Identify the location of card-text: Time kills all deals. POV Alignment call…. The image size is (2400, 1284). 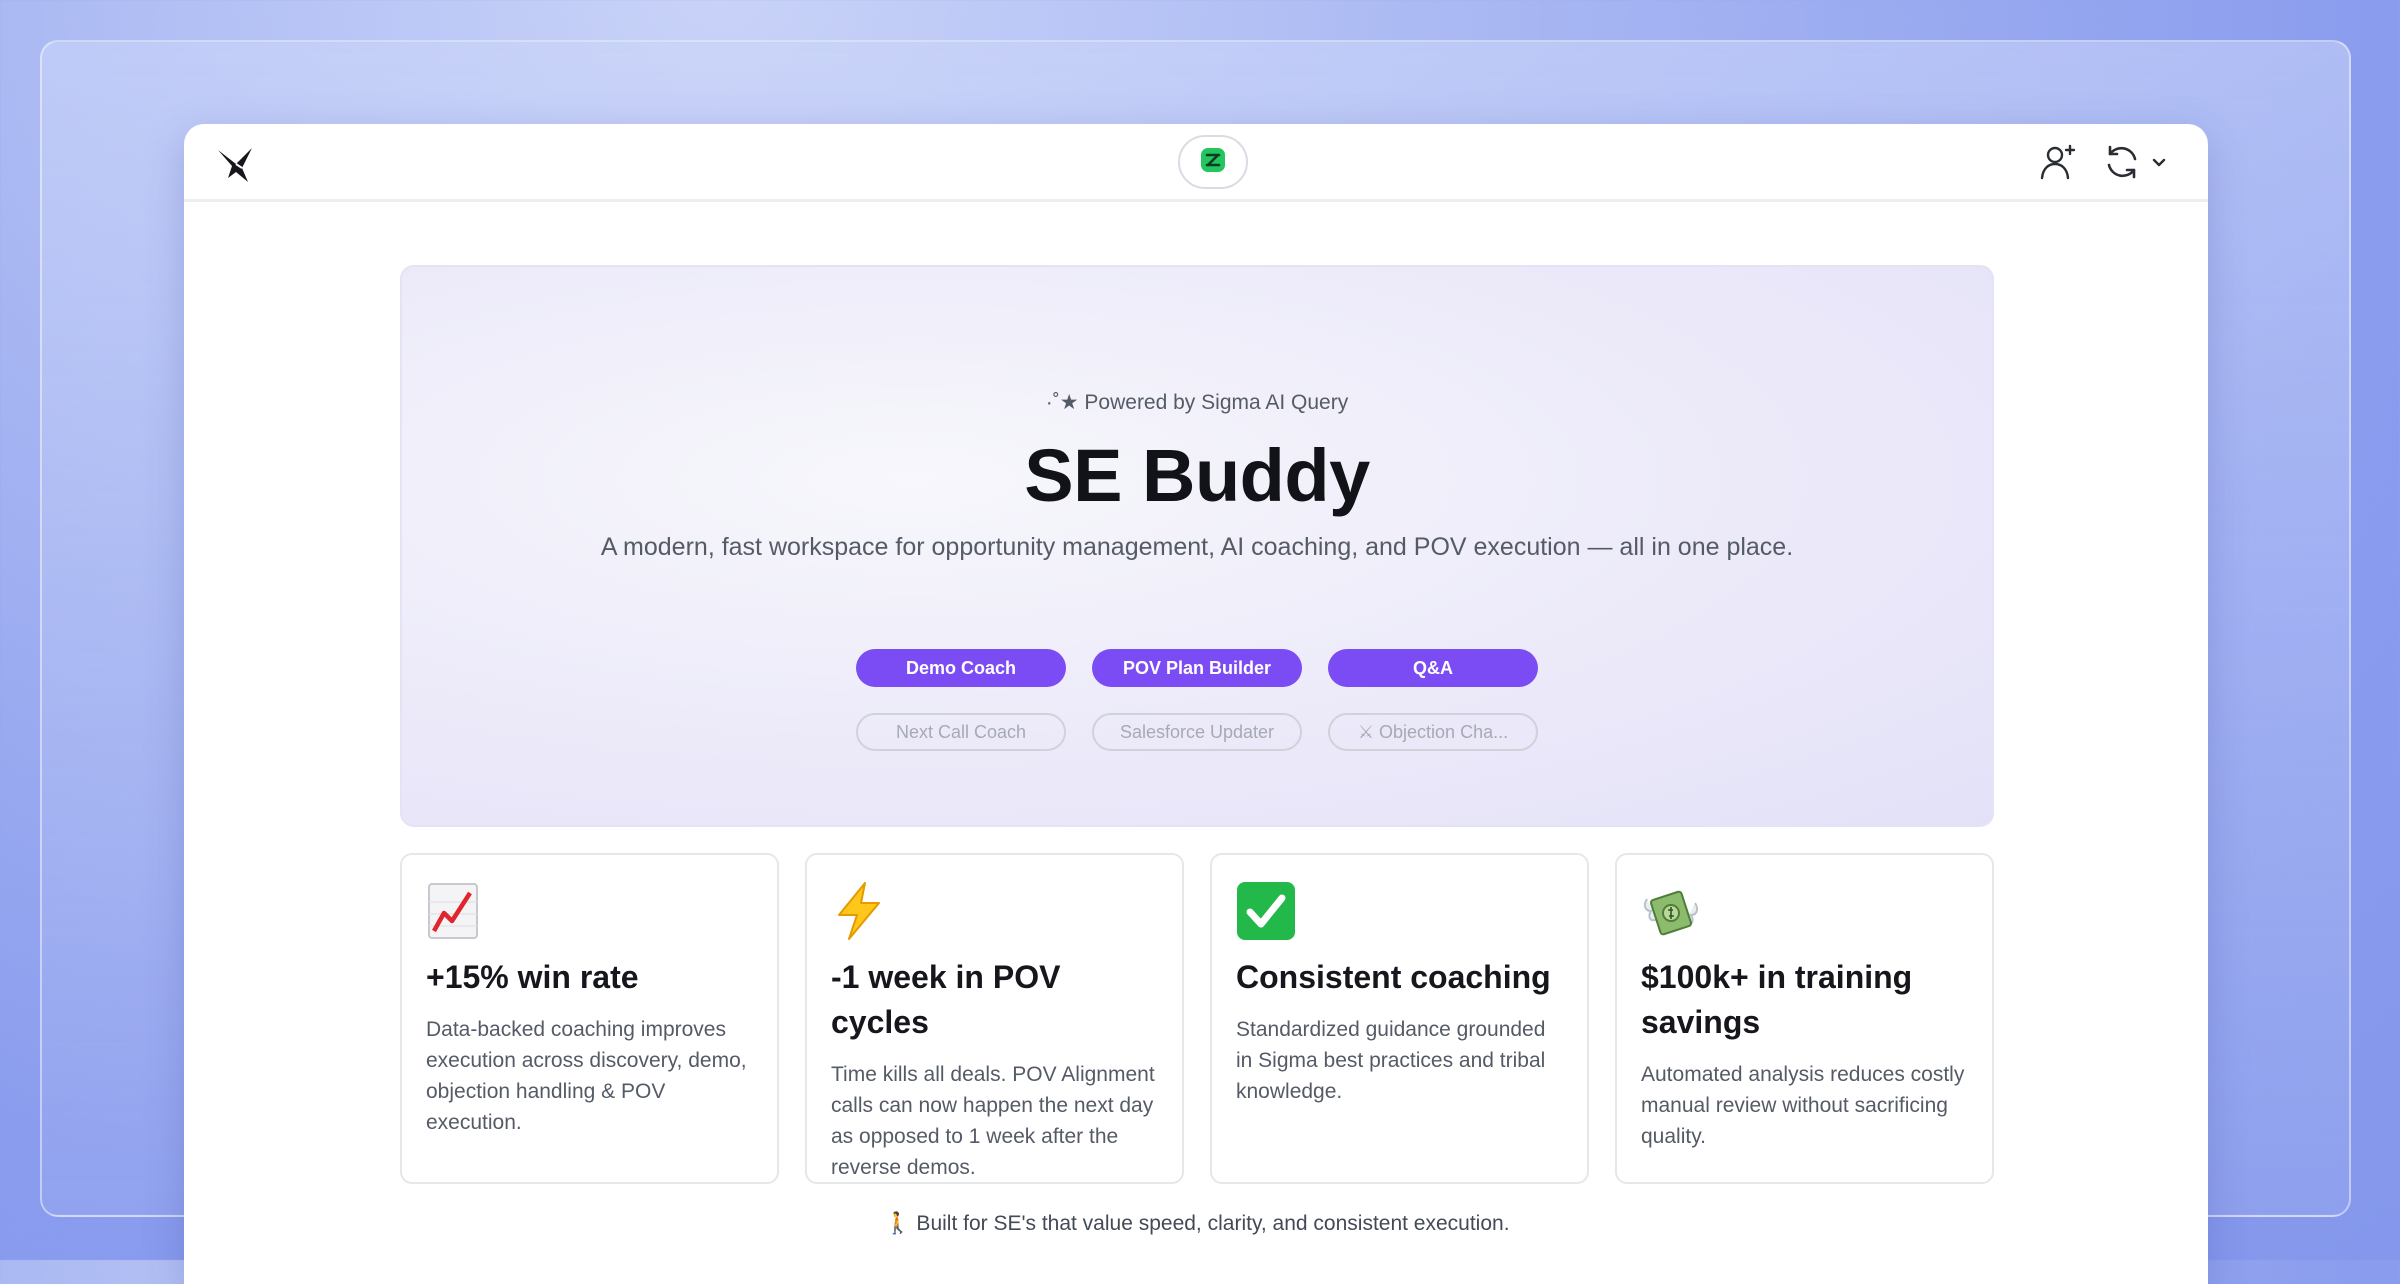
(993, 1121).